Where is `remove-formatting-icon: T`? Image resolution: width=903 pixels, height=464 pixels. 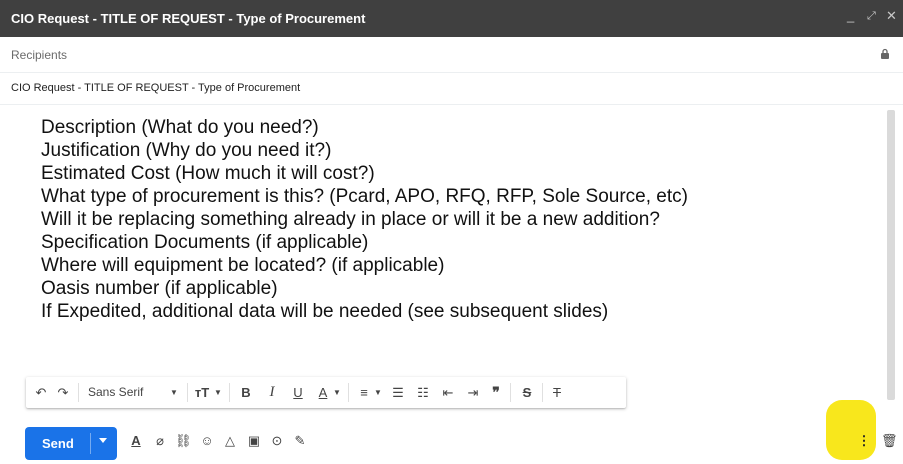
remove-formatting-icon: T is located at coordinates (557, 392).